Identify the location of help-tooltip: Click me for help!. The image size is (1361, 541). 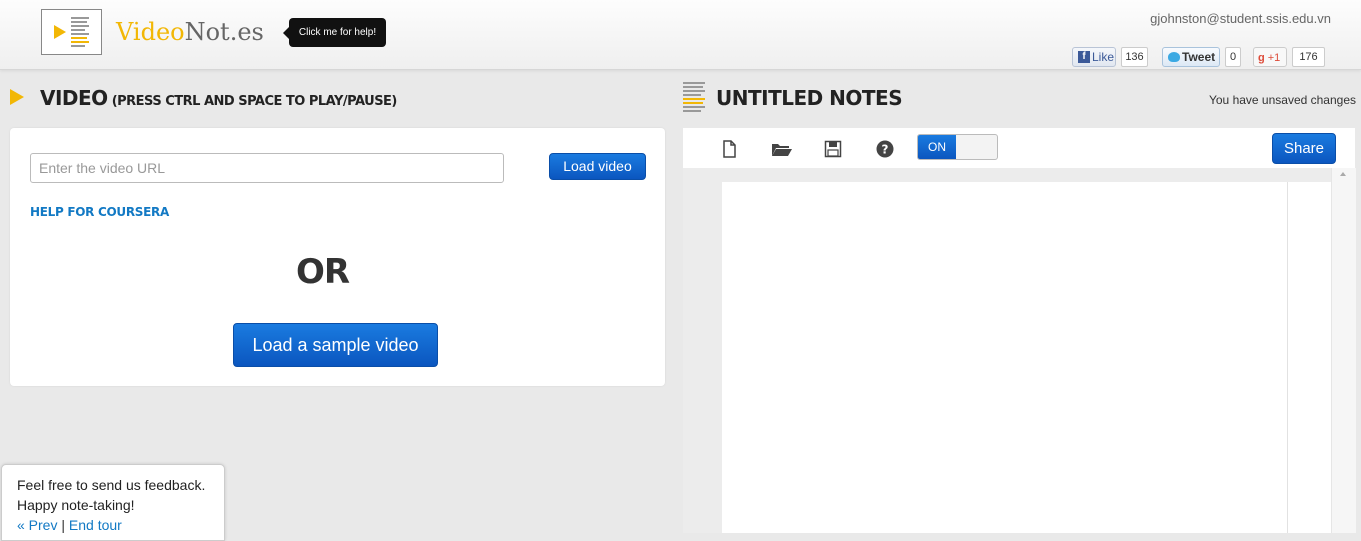
(334, 32).